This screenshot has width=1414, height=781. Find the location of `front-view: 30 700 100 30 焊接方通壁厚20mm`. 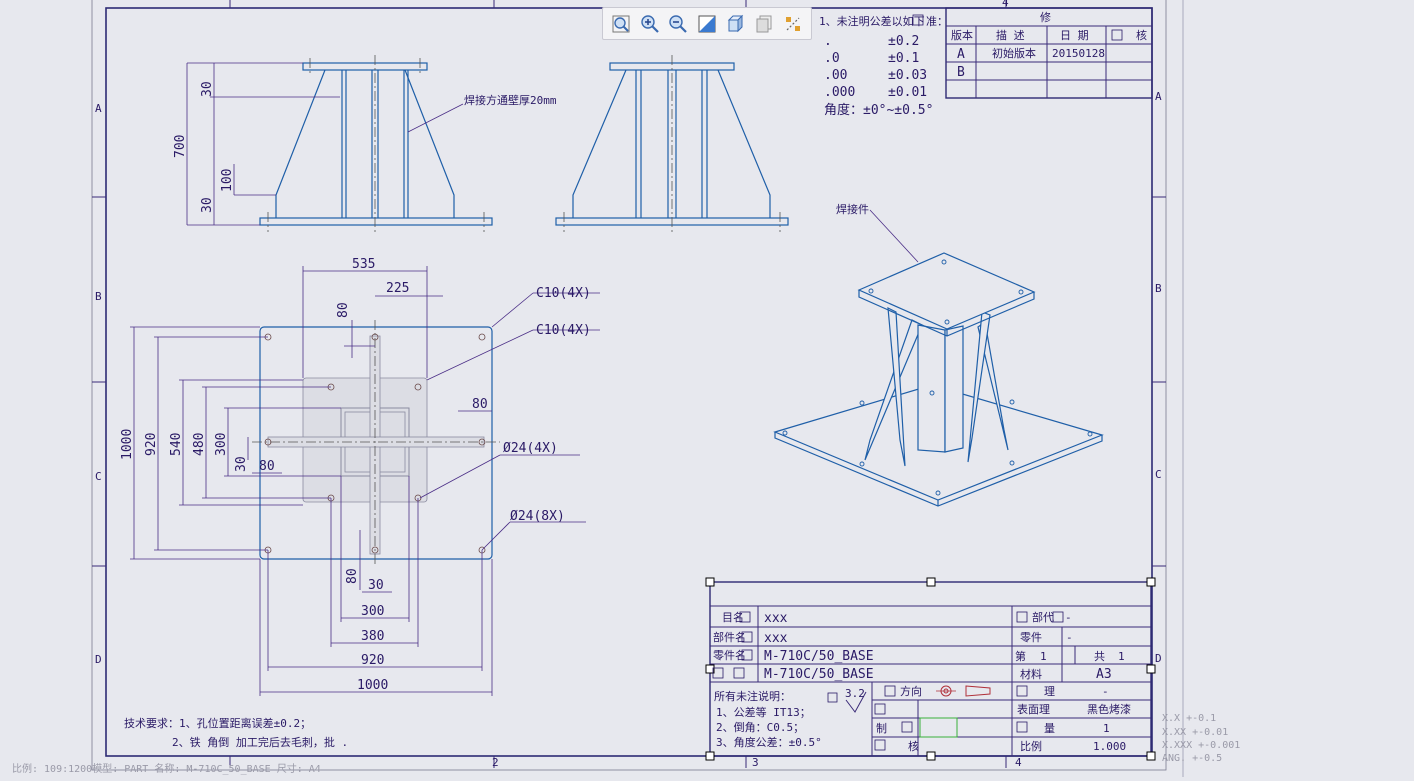

front-view: 30 700 100 30 焊接方通壁厚20mm is located at coordinates (365, 145).